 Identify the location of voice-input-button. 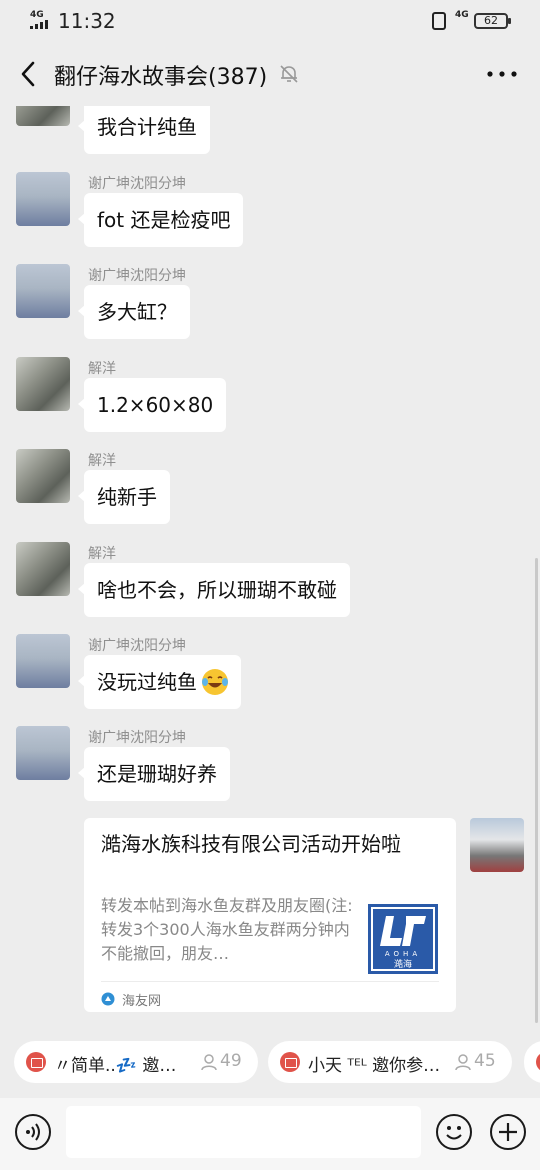
(33, 1132).